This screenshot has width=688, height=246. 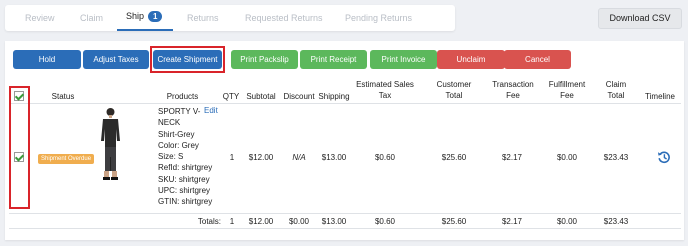 I want to click on row-qty: 1, so click(x=232, y=157).